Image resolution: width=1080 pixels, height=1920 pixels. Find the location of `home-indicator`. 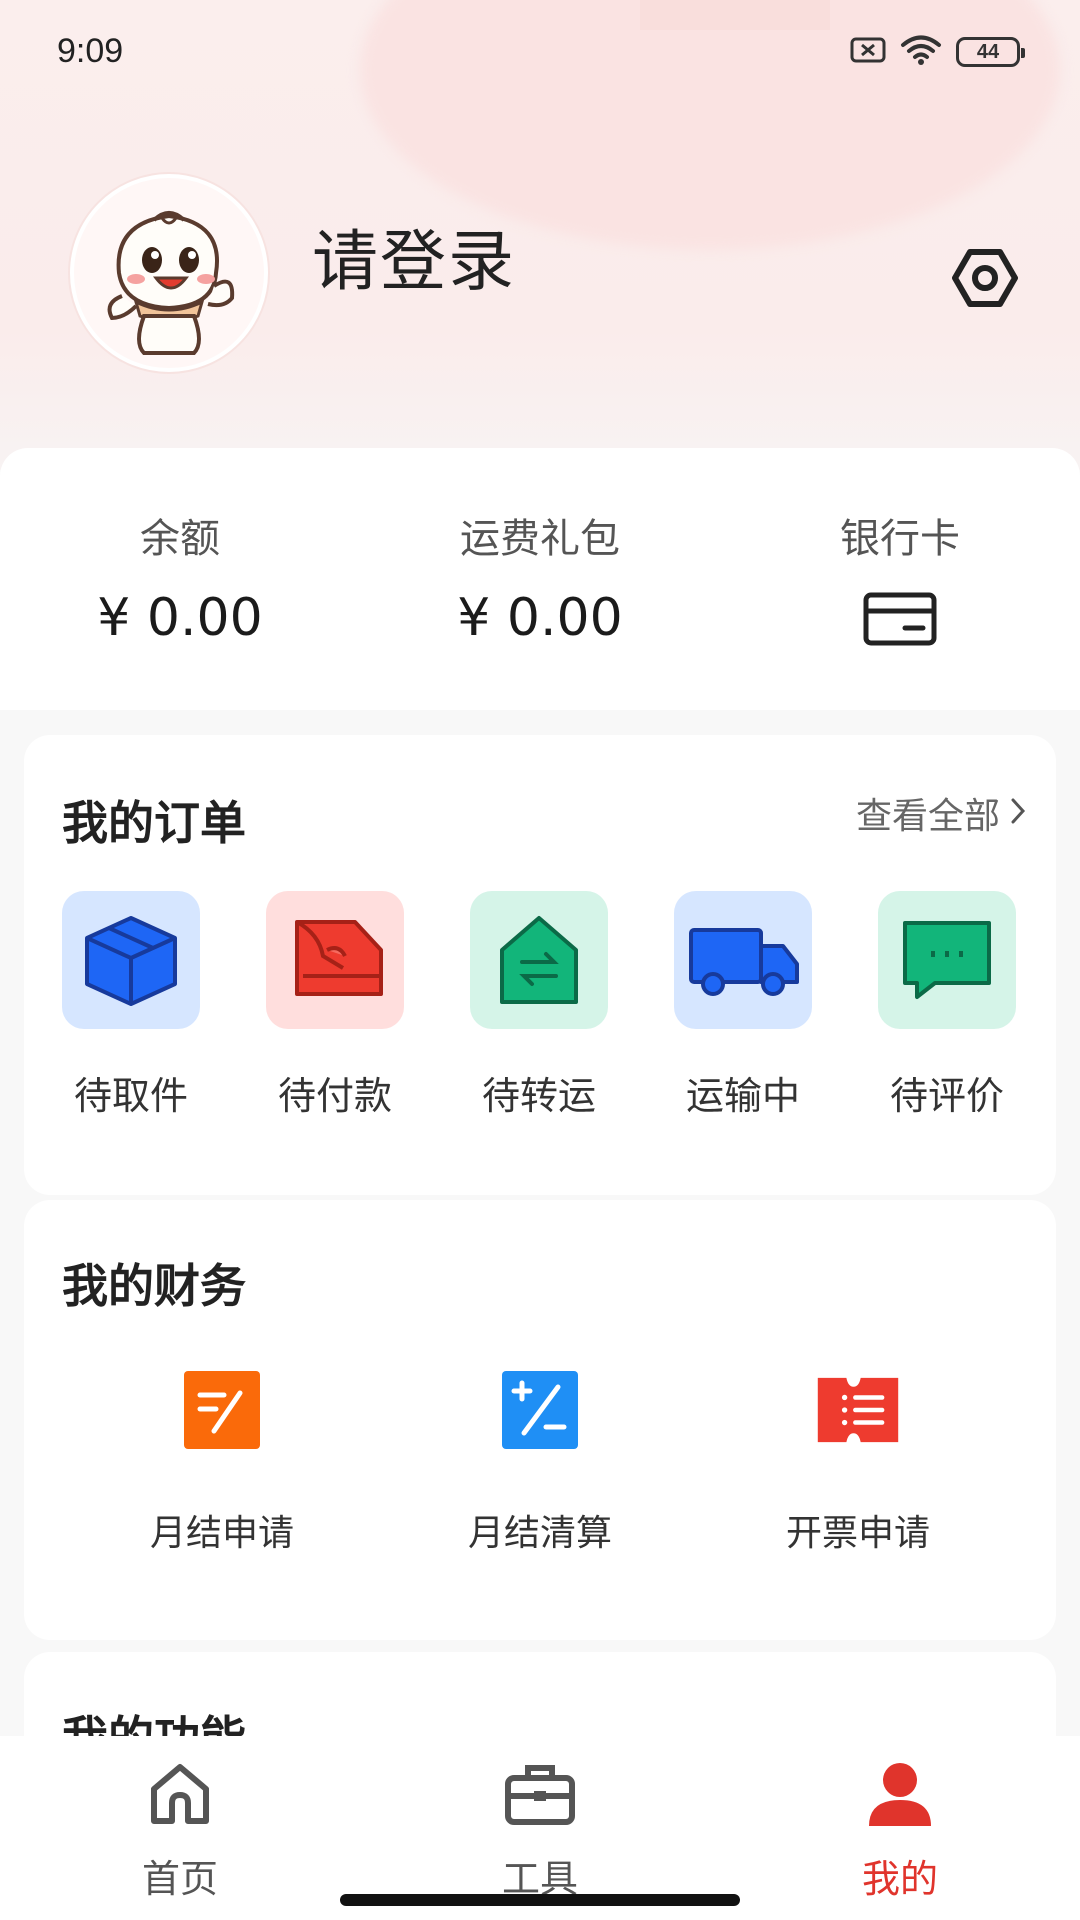

home-indicator is located at coordinates (540, 1900).